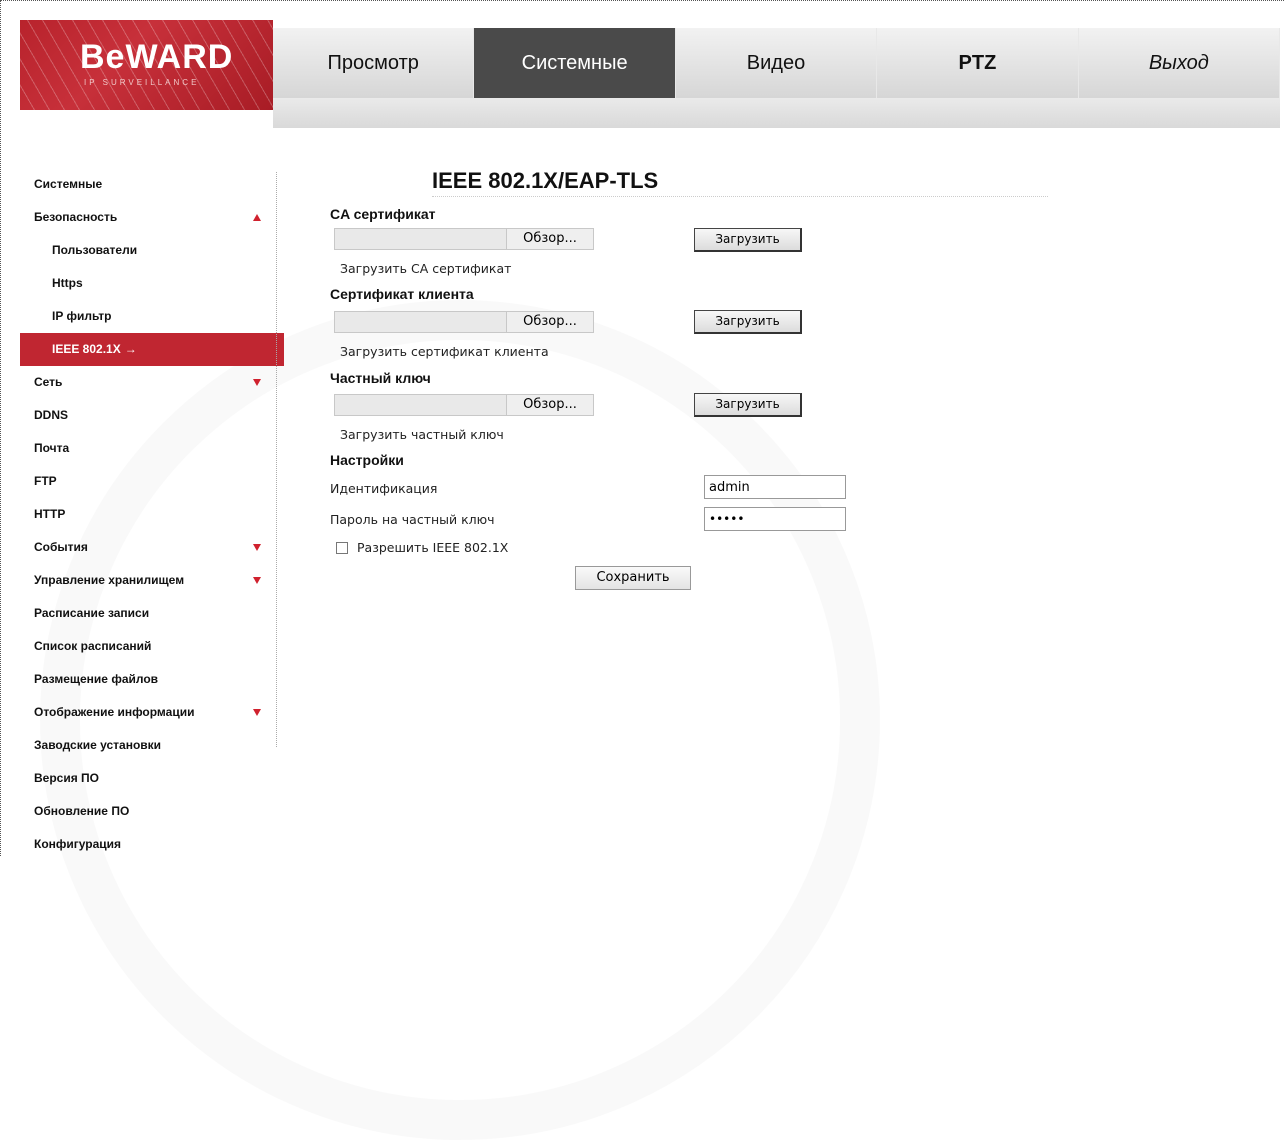 The width and height of the screenshot is (1286, 1140). What do you see at coordinates (148, 514) in the screenshot?
I see `sidebar-item-http: HTTP` at bounding box center [148, 514].